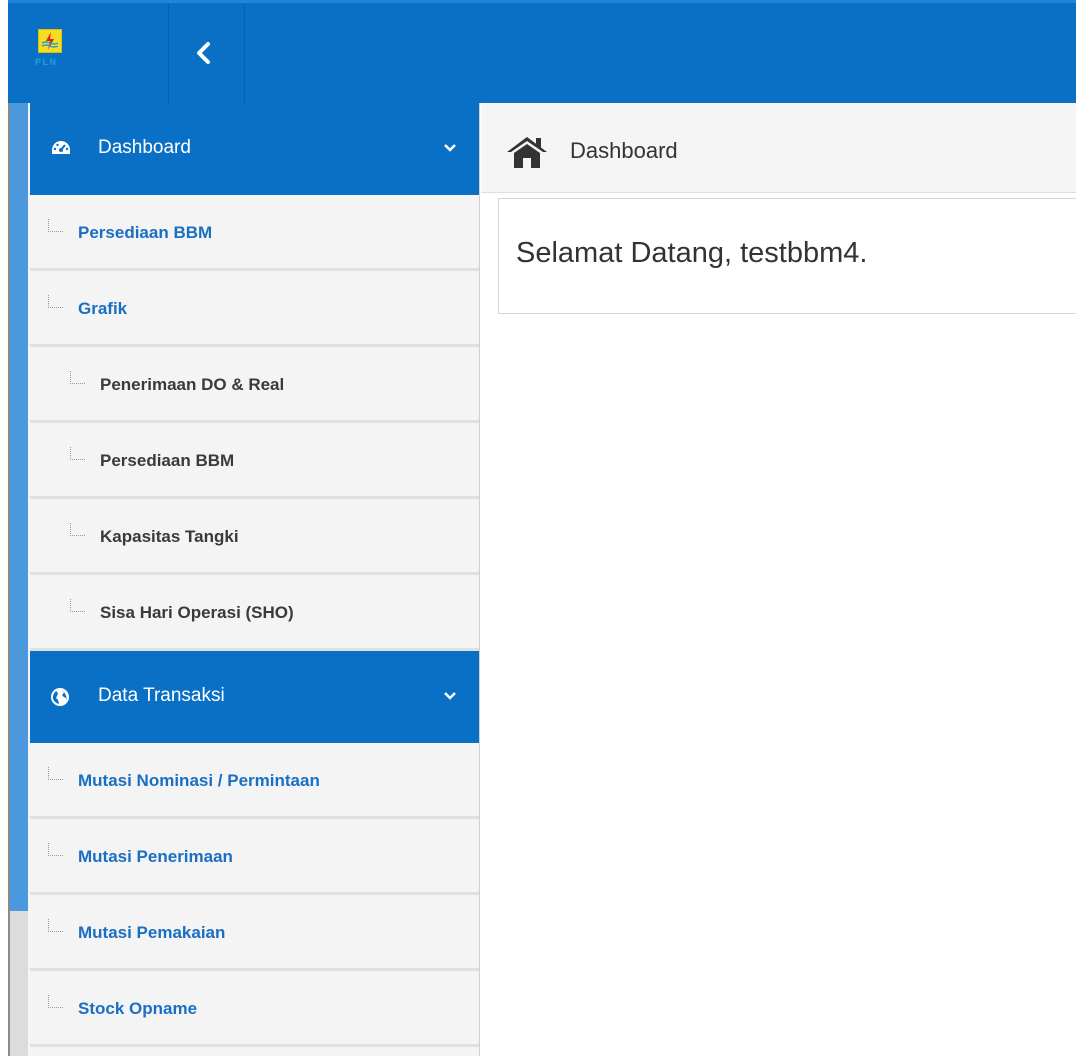  What do you see at coordinates (60, 697) in the screenshot?
I see `globe-icon` at bounding box center [60, 697].